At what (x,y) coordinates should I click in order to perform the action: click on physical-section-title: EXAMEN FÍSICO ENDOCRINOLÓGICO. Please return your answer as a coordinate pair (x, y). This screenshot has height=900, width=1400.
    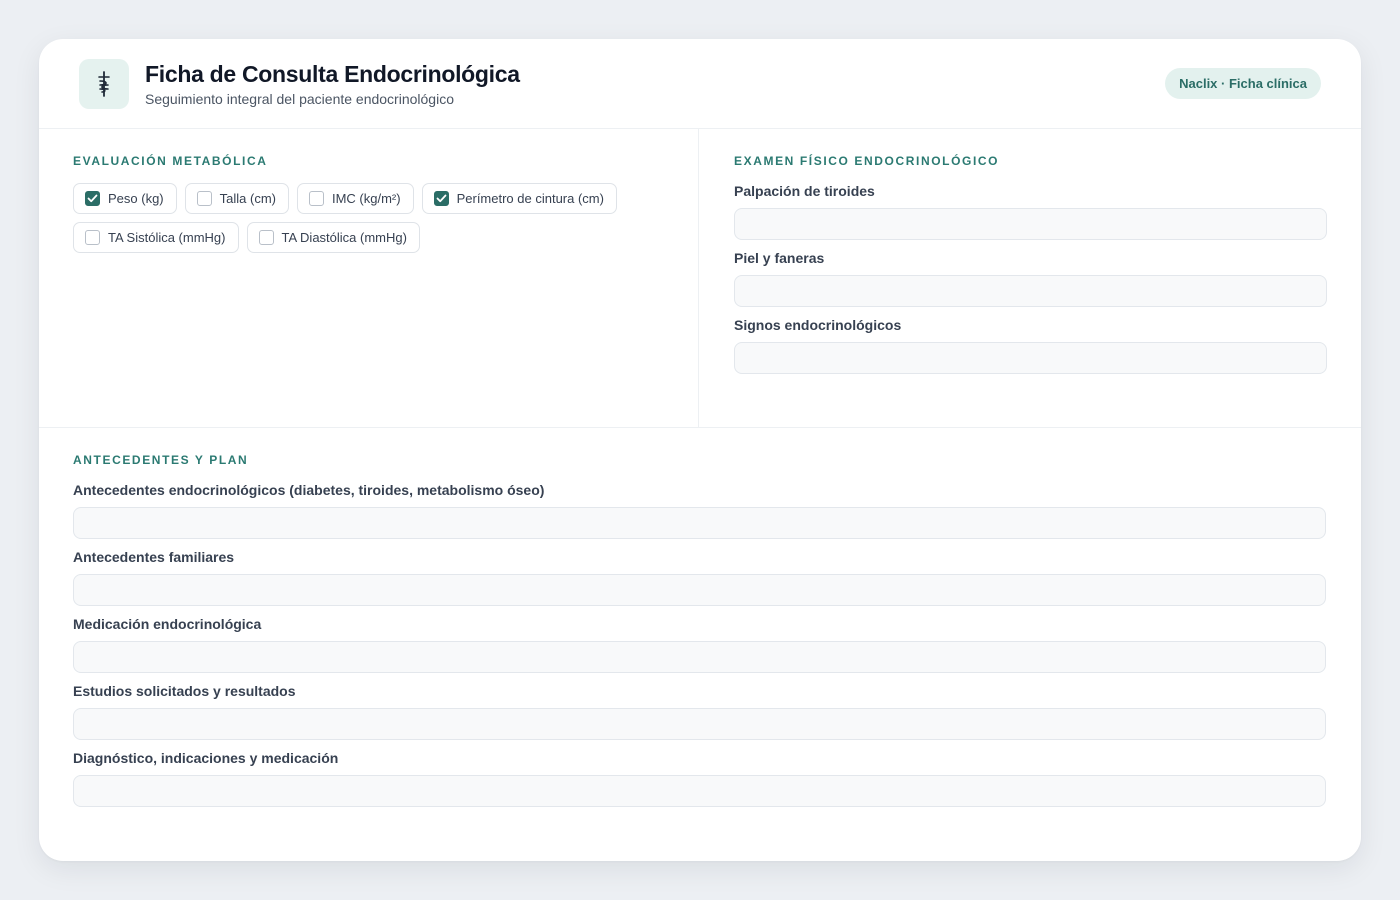
    Looking at the image, I should click on (867, 161).